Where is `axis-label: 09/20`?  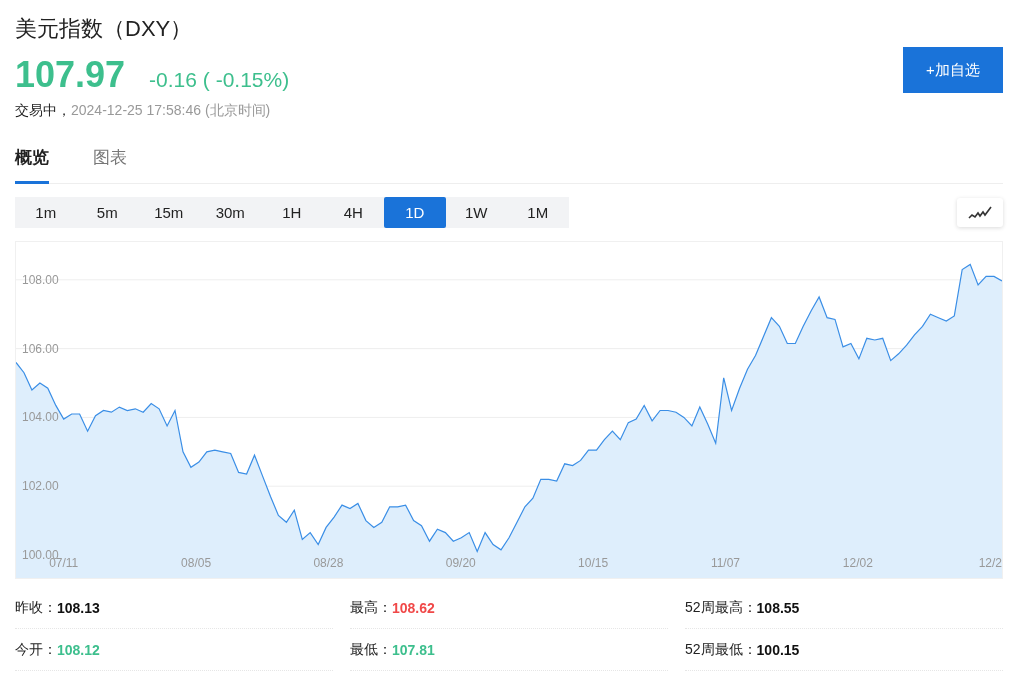
axis-label: 09/20 is located at coordinates (460, 563).